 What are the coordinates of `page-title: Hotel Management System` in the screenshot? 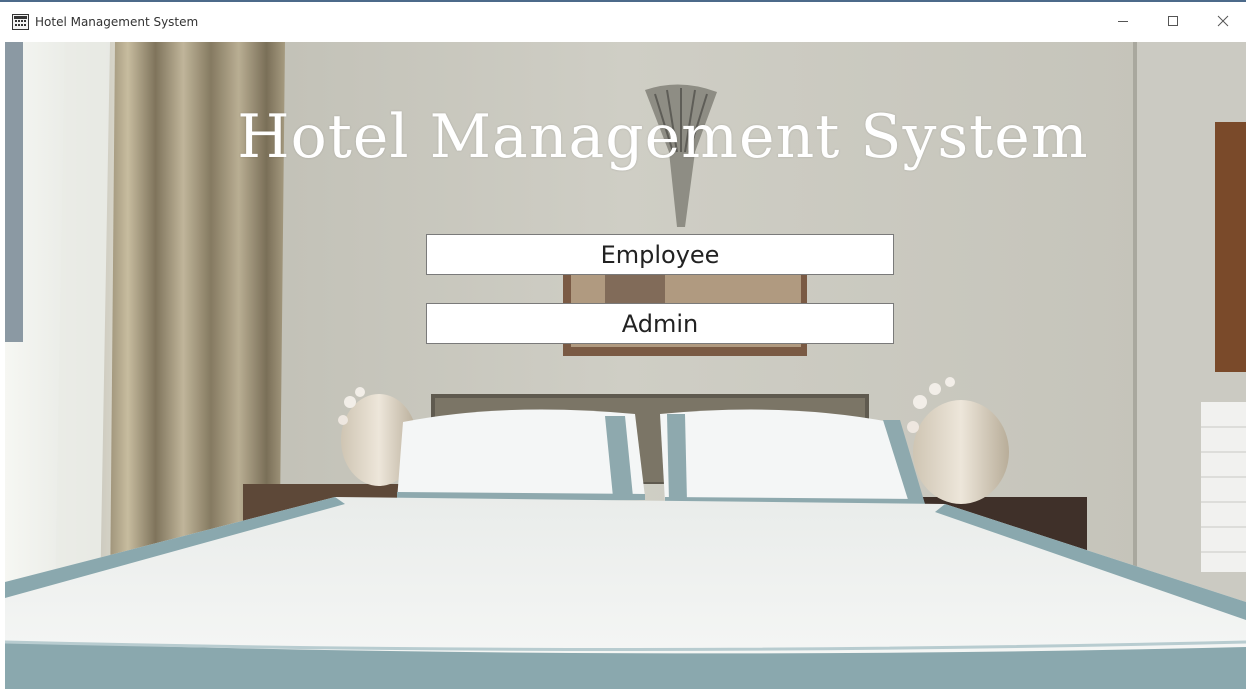 It's located at (663, 137).